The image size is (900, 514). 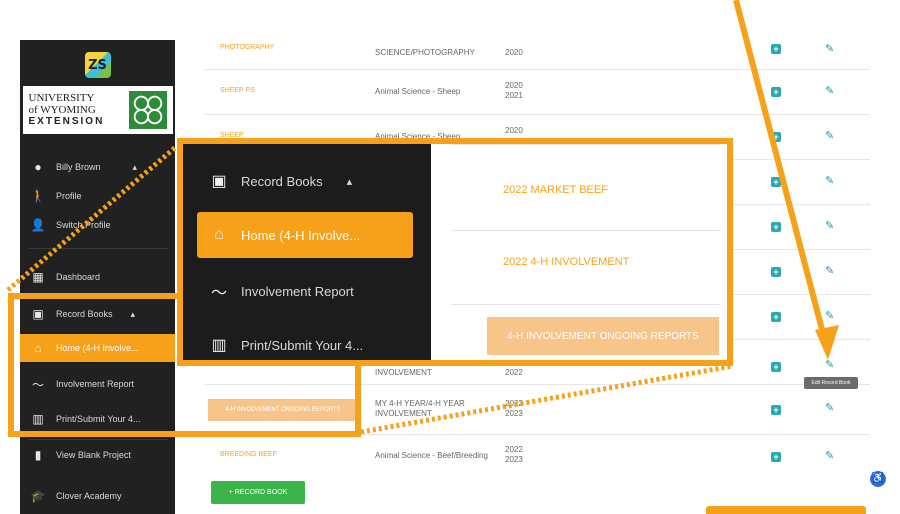 What do you see at coordinates (218, 293) in the screenshot?
I see `trend-icon: 〜` at bounding box center [218, 293].